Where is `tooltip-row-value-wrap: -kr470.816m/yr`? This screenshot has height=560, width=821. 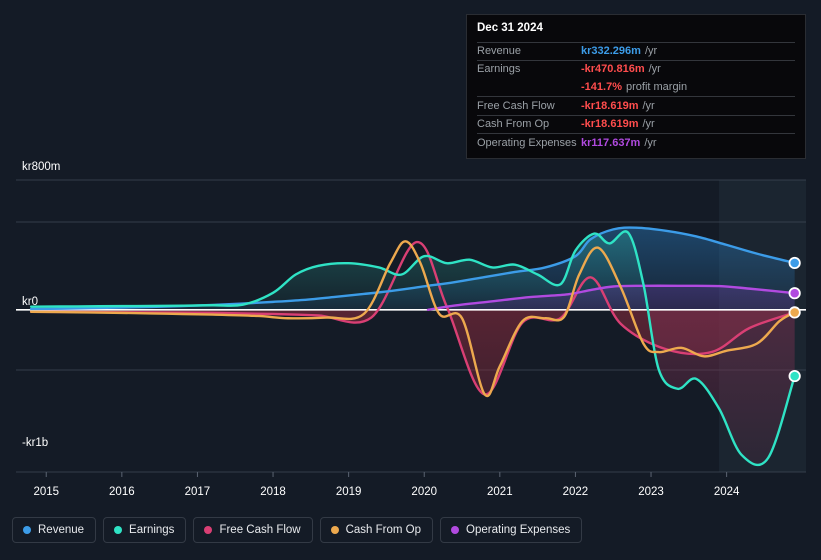
tooltip-row-value-wrap: -kr470.816m/yr is located at coordinates (621, 69).